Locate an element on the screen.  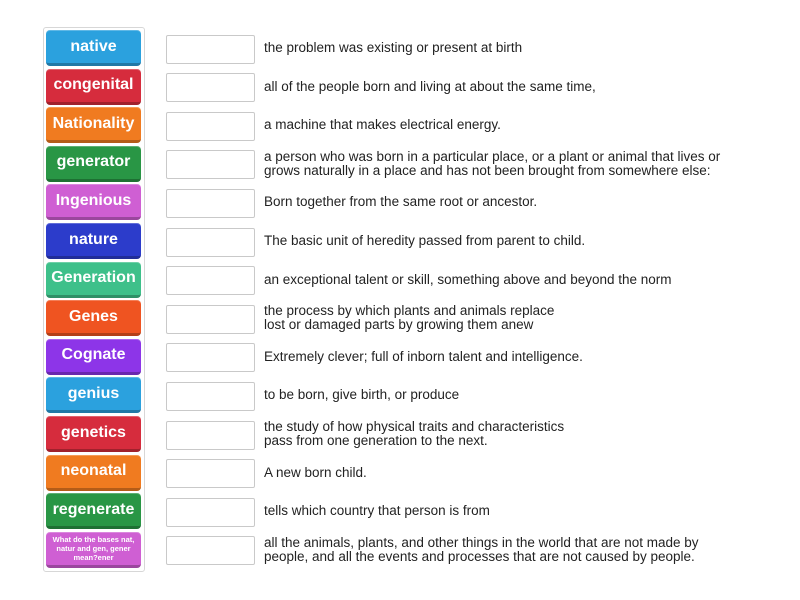
definition-text: a machine that makes electrical energy. is located at coordinates (382, 125).